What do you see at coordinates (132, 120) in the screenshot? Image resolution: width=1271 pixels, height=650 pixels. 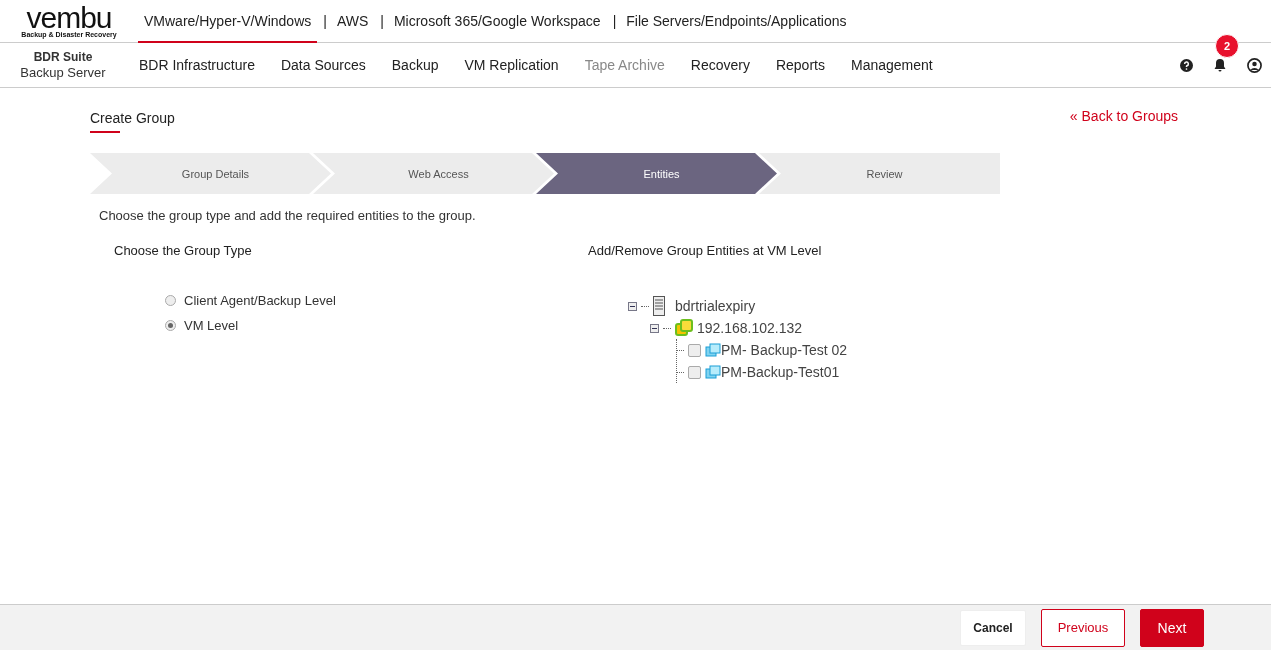 I see `page-title: Create Group` at bounding box center [132, 120].